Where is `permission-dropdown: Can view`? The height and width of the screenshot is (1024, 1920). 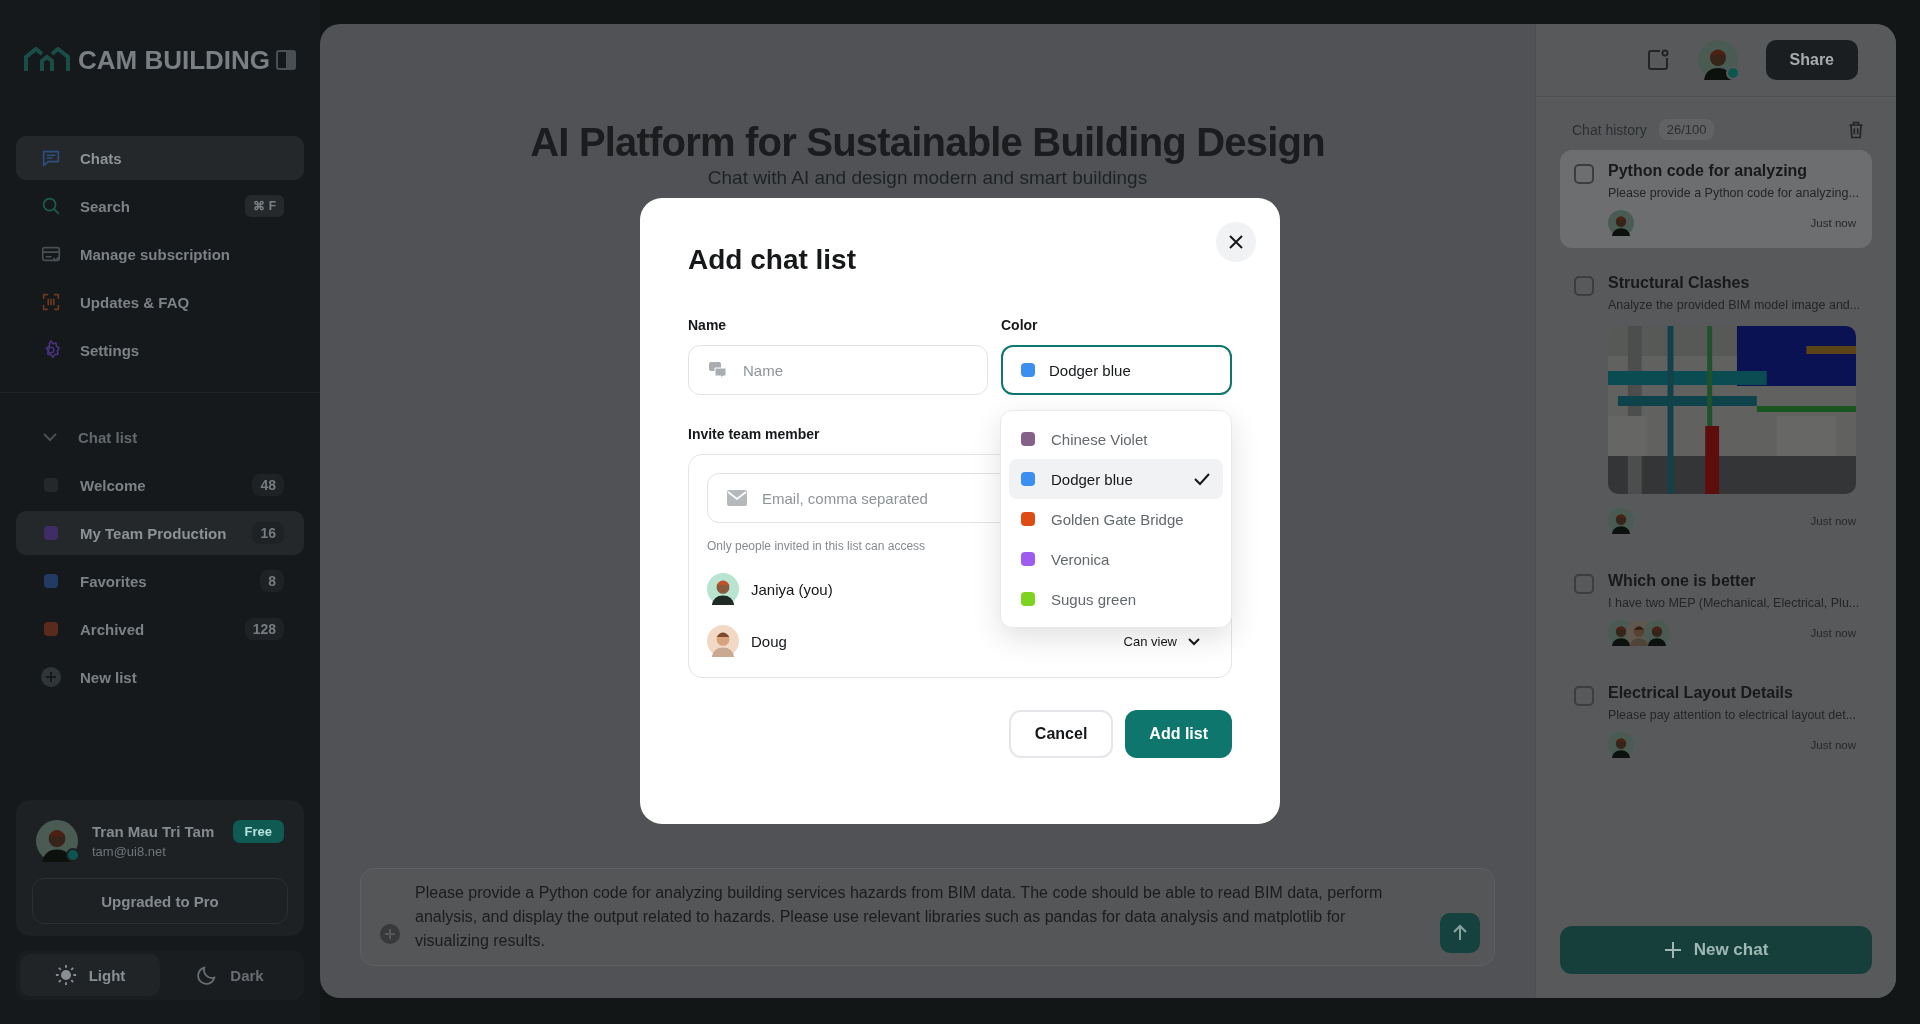 permission-dropdown: Can view is located at coordinates (1168, 641).